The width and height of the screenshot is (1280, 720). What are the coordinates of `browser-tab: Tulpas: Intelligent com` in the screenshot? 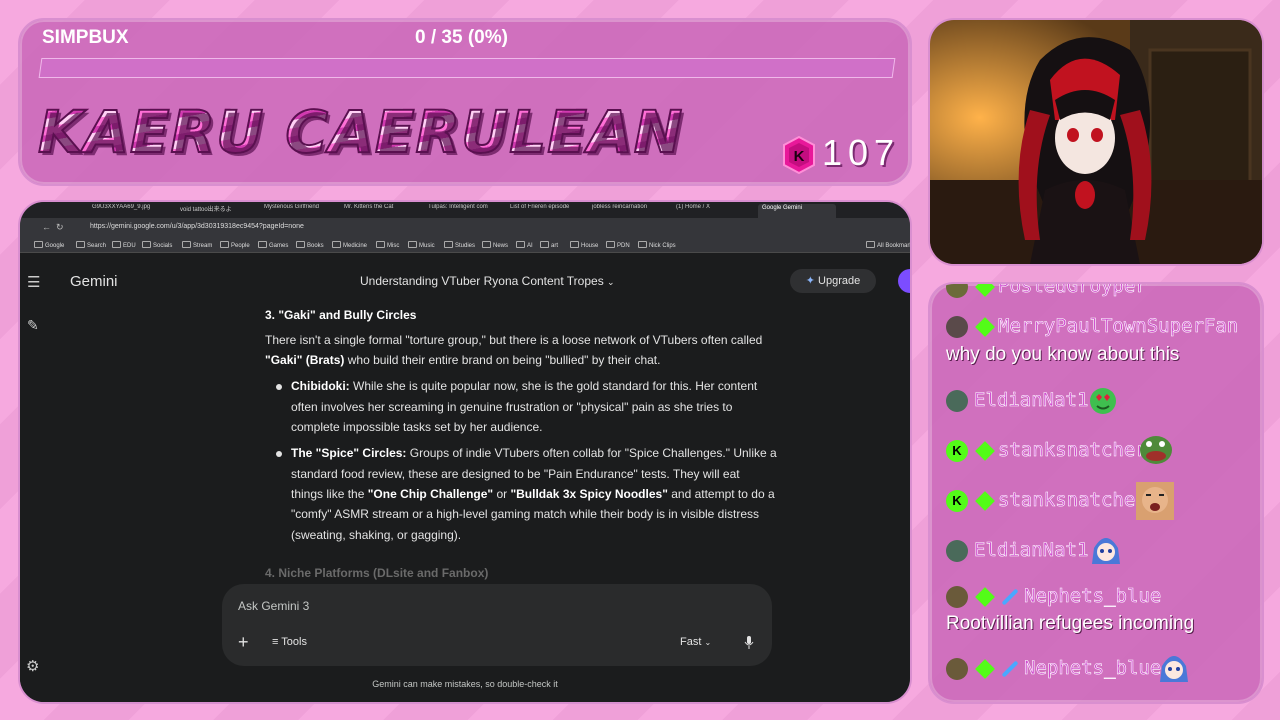 It's located at (463, 210).